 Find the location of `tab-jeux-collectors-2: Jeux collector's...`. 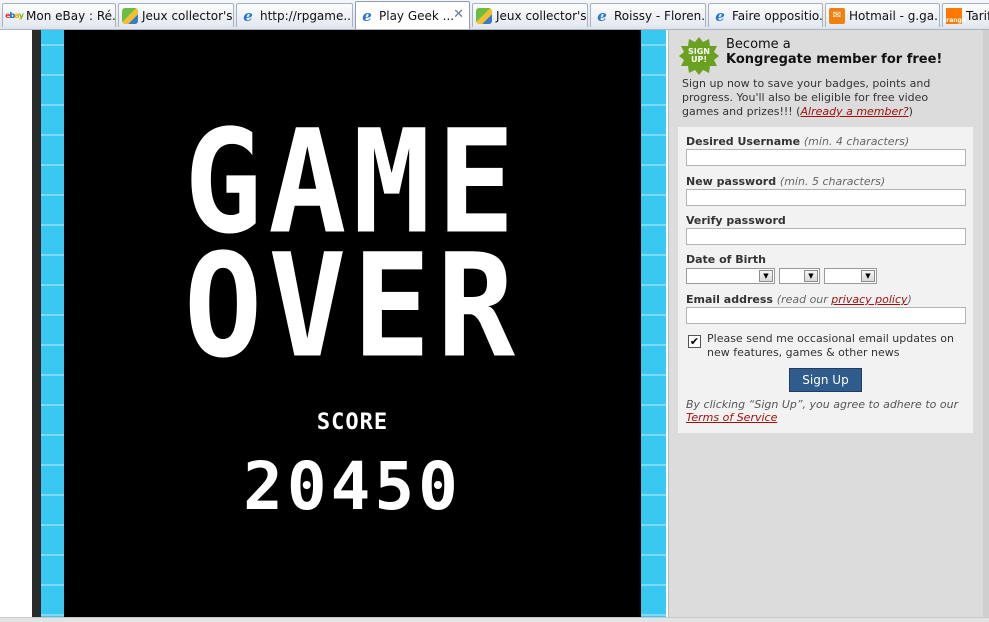

tab-jeux-collectors-2: Jeux collector's... is located at coordinates (530, 15).